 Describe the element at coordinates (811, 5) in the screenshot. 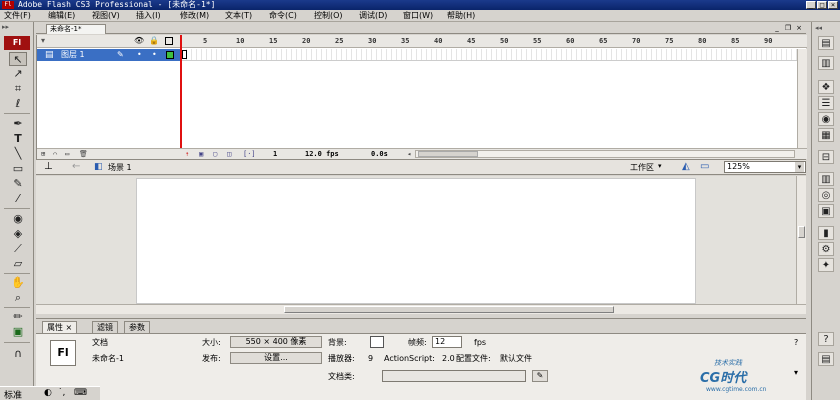

I see `minimize-button: _` at that location.